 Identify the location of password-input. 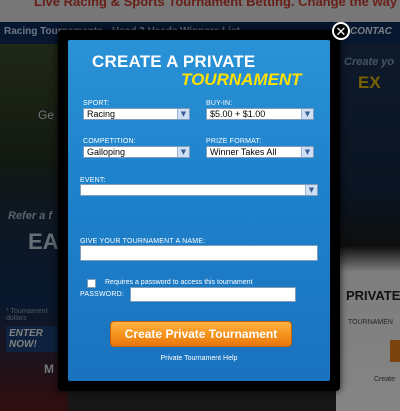
(213, 294).